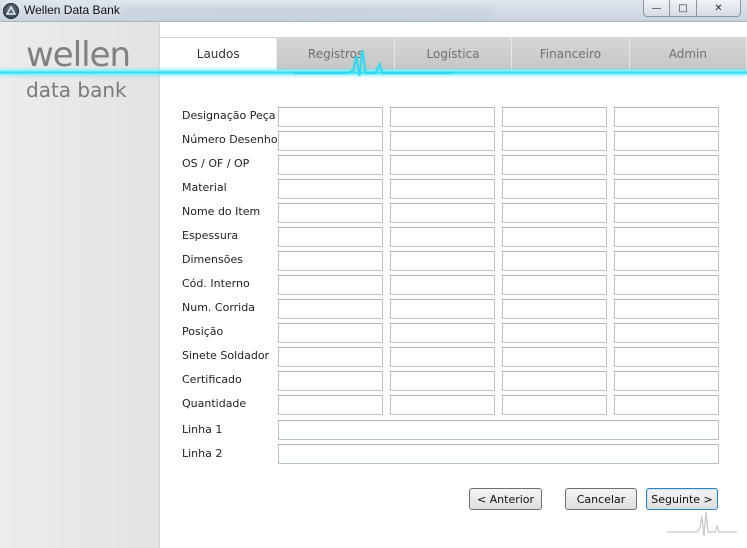 This screenshot has width=747, height=548. I want to click on field-label: Cód. Interno, so click(216, 283).